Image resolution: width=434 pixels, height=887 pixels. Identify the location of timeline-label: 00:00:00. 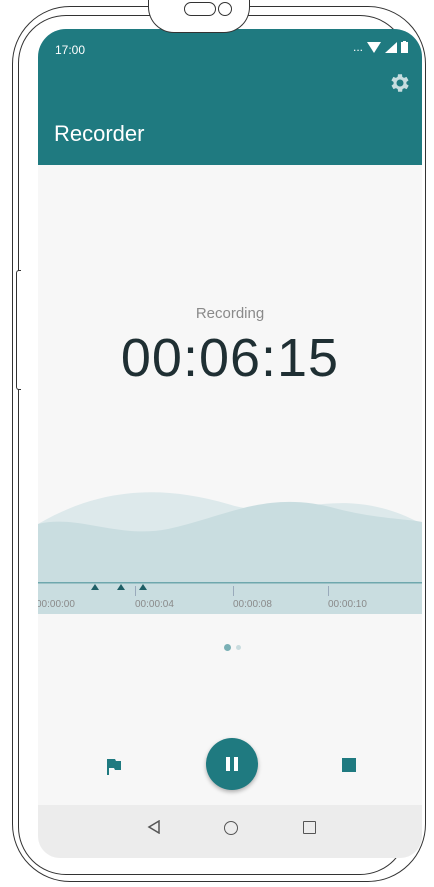
(56, 604).